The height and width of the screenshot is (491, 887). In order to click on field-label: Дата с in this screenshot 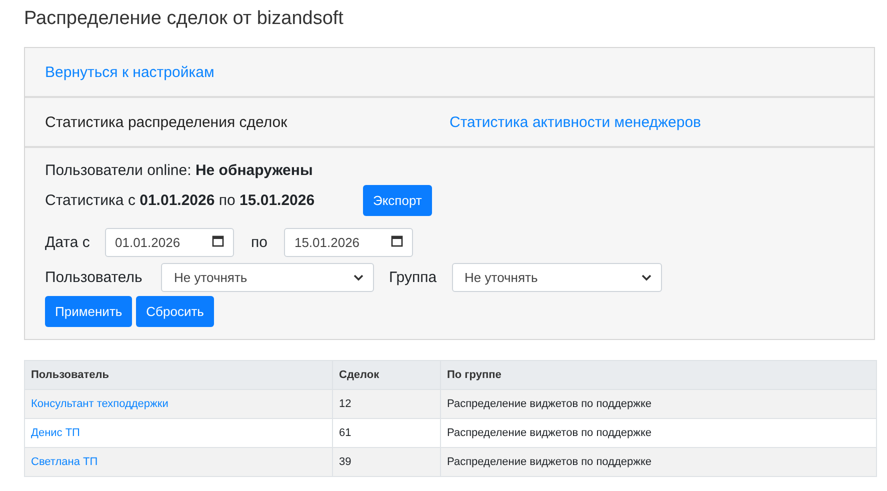, I will do `click(68, 242)`.